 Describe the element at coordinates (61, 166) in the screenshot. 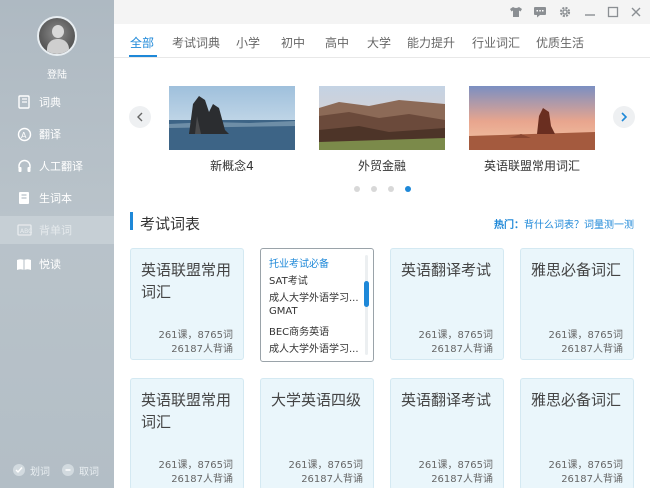

I see `sidebar-item-label: 人工翻译` at that location.